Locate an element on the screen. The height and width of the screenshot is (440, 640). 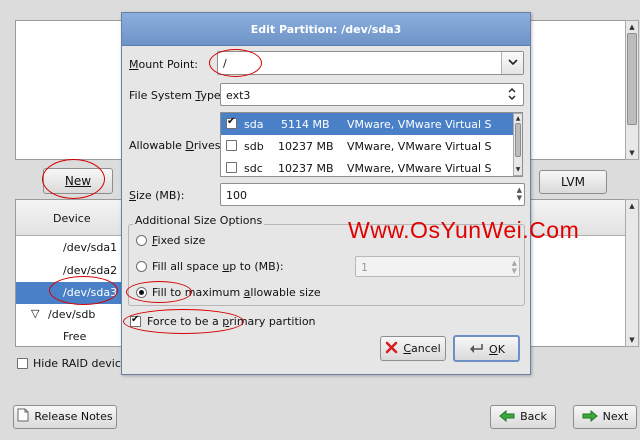
size-value: 100 is located at coordinates (236, 195).